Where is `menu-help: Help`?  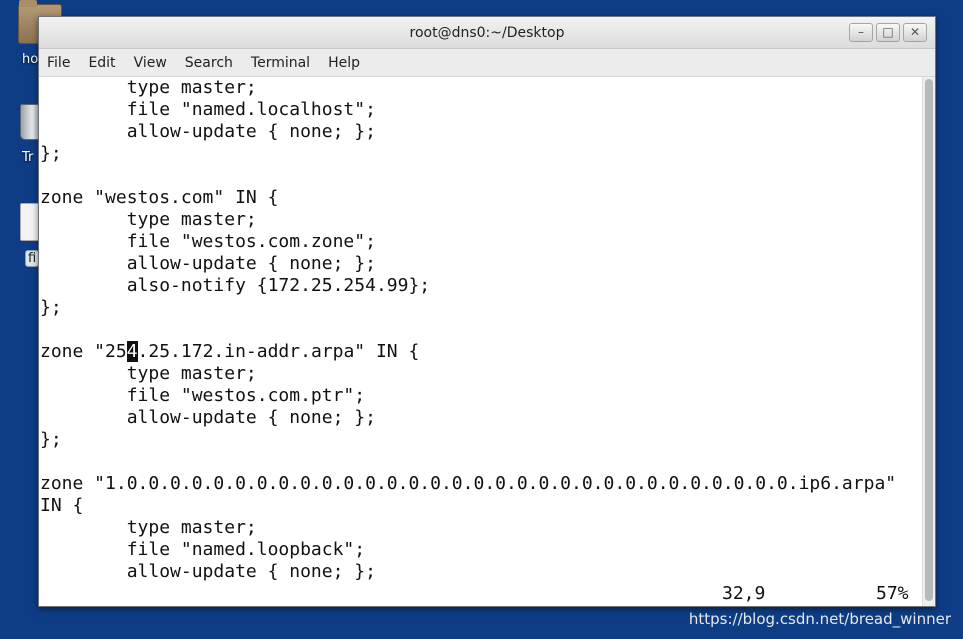
menu-help: Help is located at coordinates (344, 63).